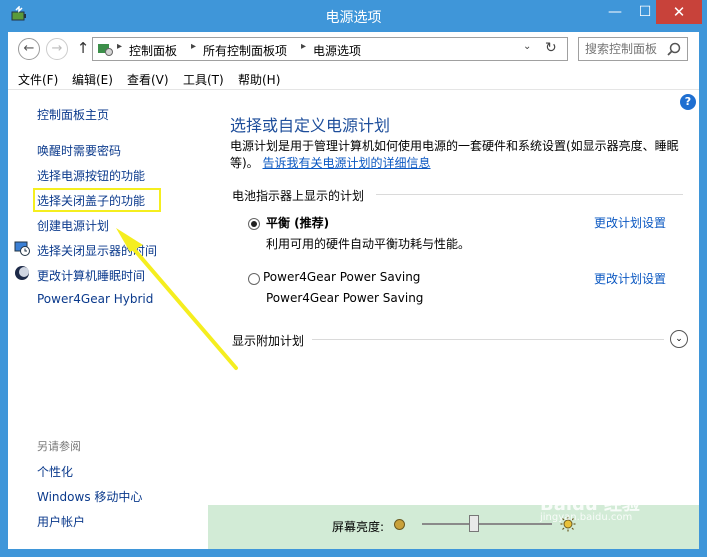 This screenshot has height=557, width=707. I want to click on see-also-mobility-center: Windows 移动中心, so click(89, 496).